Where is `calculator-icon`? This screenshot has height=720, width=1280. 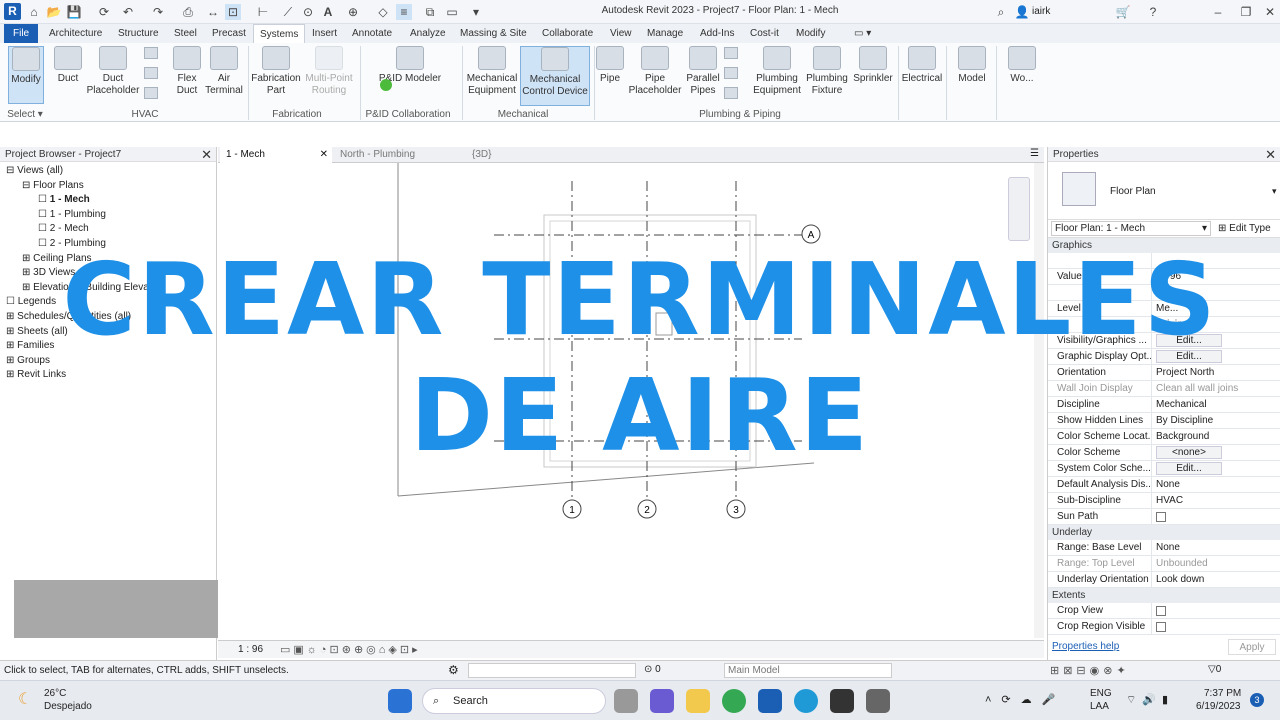 calculator-icon is located at coordinates (878, 701).